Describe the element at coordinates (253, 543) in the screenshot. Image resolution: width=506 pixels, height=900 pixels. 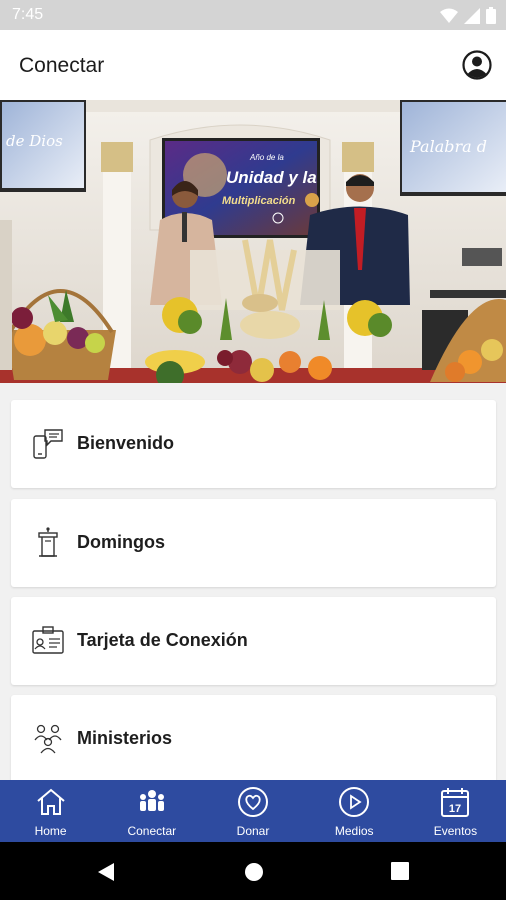
I see `list-item-domingos: Domingos` at that location.